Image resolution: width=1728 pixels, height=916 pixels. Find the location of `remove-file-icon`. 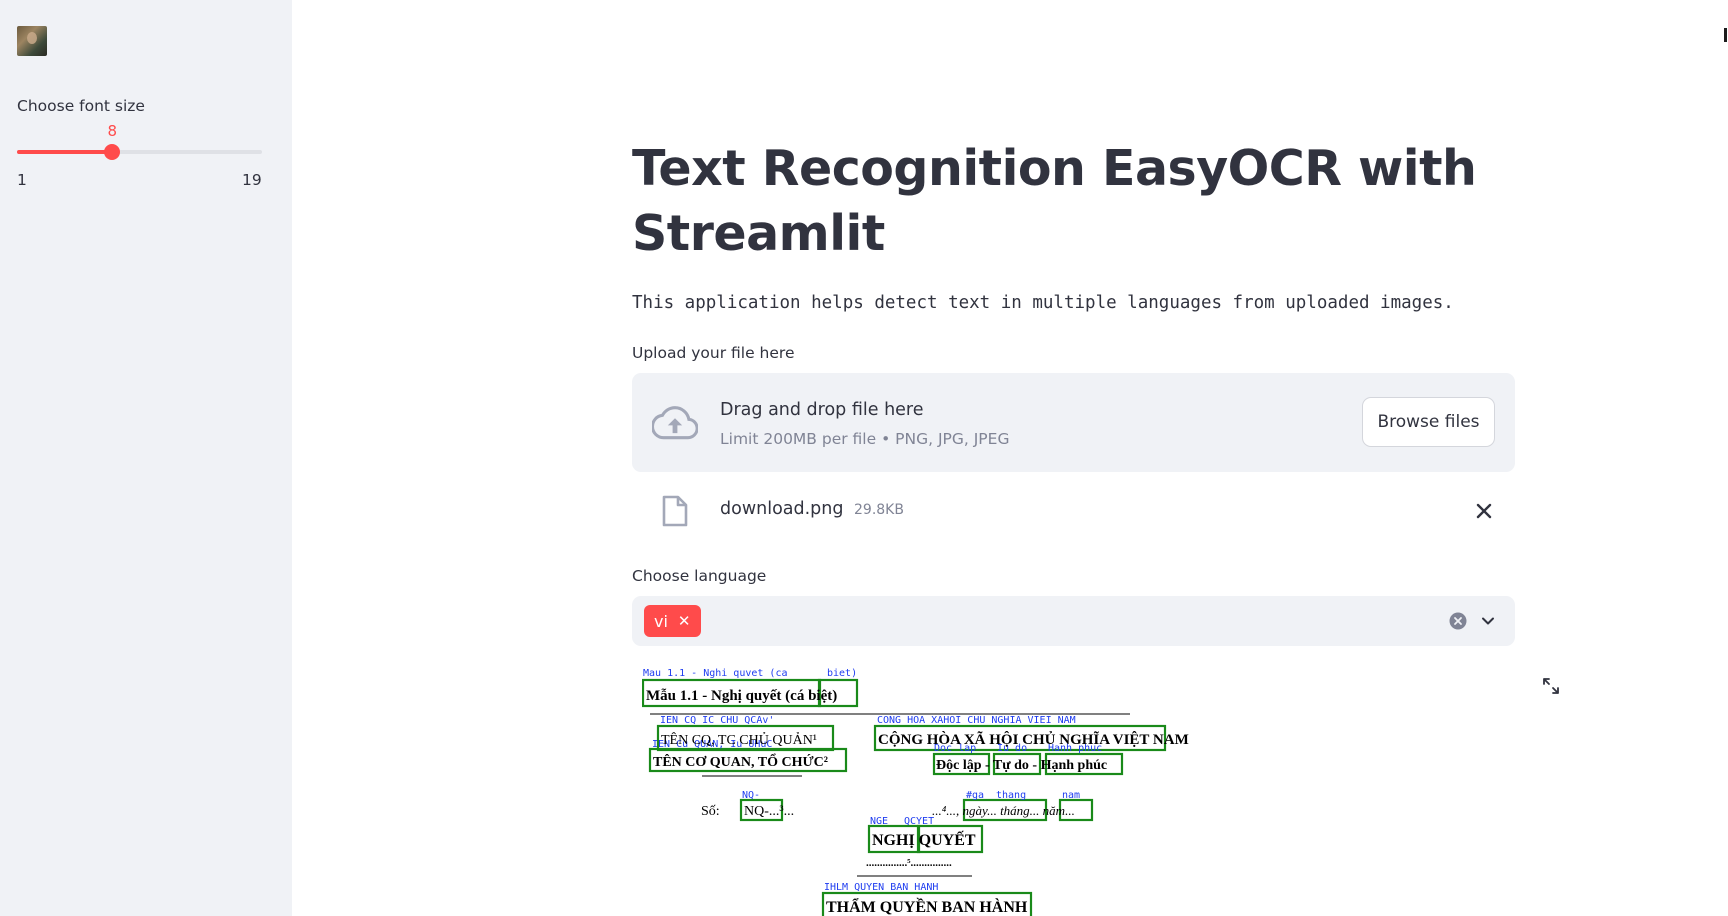

remove-file-icon is located at coordinates (1484, 511).